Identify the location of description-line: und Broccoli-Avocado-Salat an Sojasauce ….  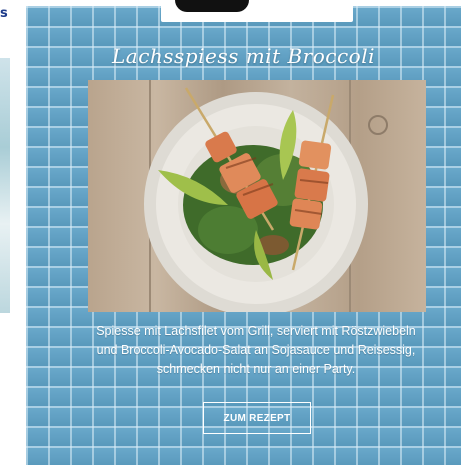
(256, 350).